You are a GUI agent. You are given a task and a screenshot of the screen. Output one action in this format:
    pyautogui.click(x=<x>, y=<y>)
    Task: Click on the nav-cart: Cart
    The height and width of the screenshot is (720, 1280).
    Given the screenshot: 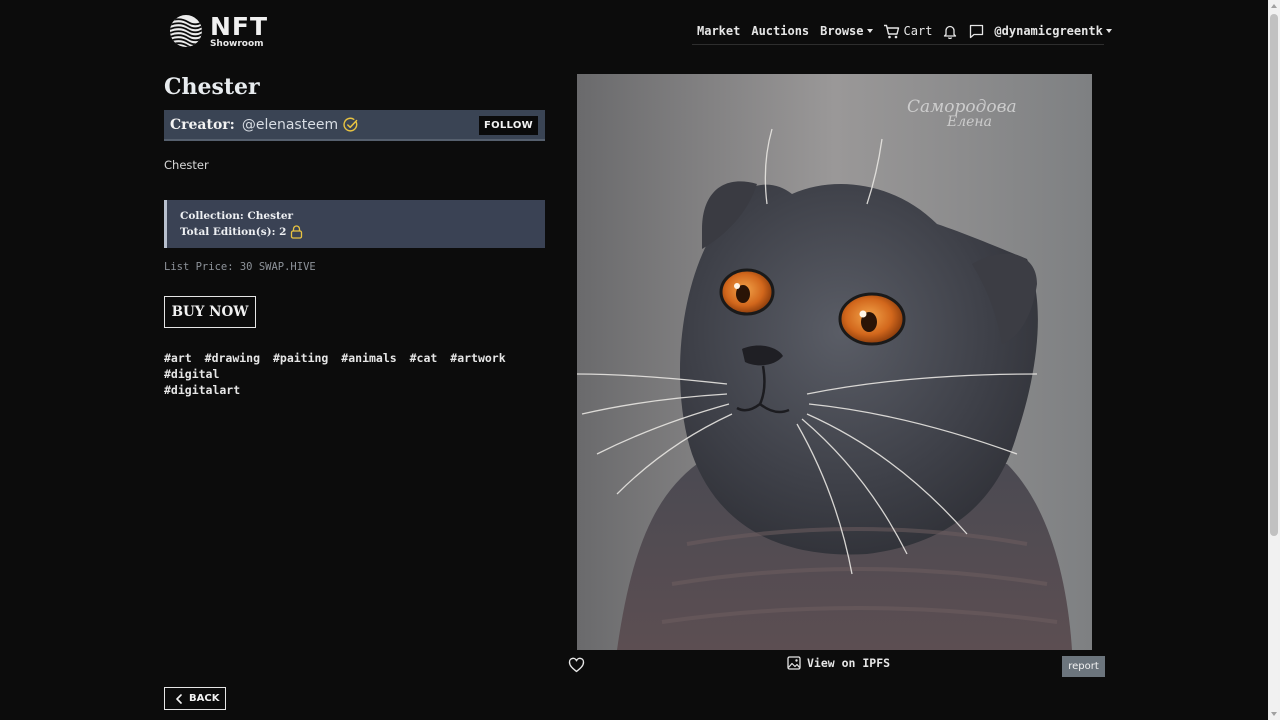 What is the action you would take?
    pyautogui.click(x=908, y=31)
    